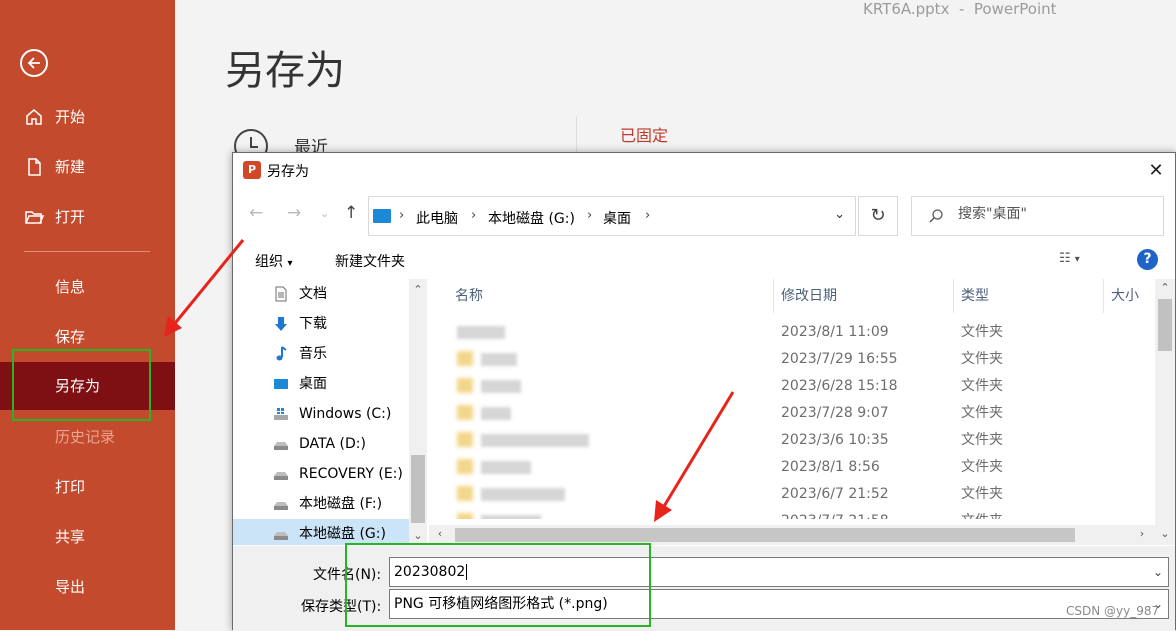  I want to click on red-arrow-head, so click(663, 511).